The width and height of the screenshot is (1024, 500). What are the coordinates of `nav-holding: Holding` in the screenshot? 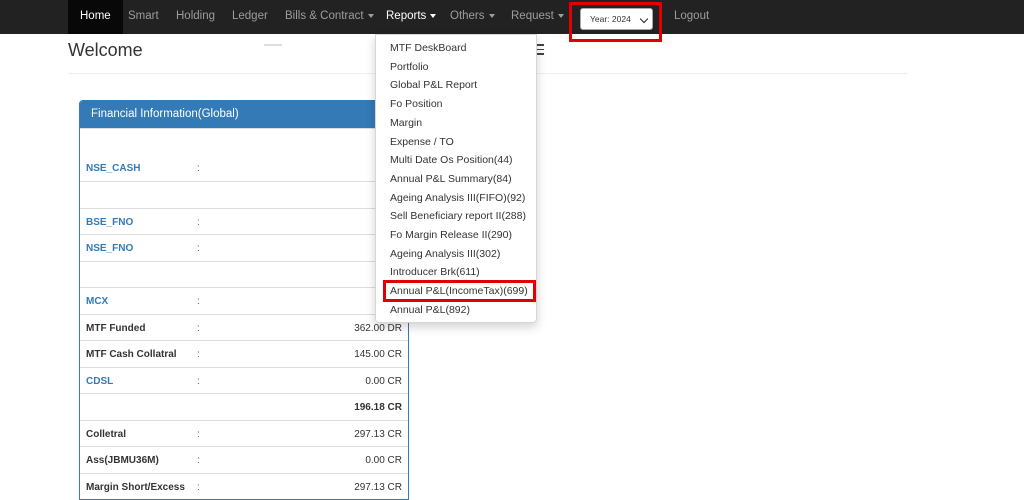 It's located at (195, 17).